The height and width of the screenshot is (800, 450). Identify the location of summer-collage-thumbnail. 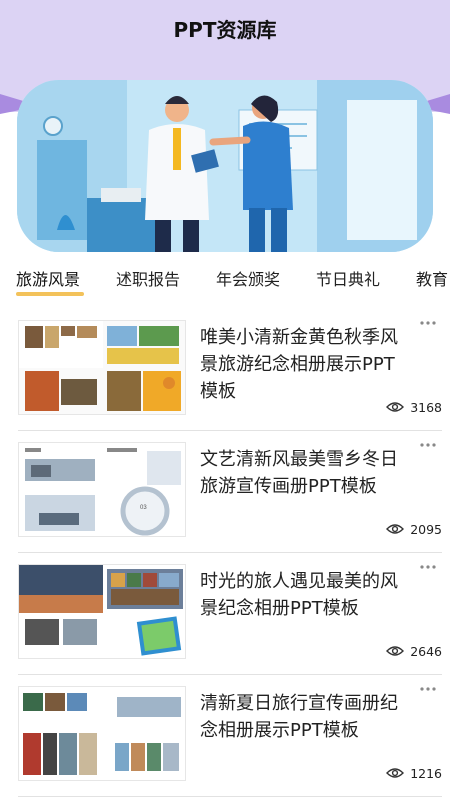
(102, 733).